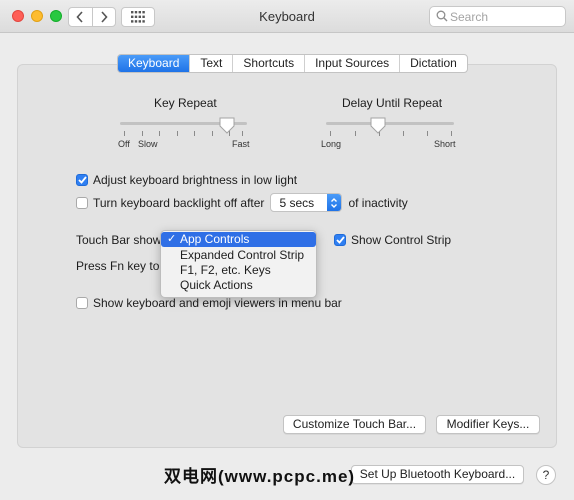  I want to click on show-control-strip-checkbox, so click(340, 240).